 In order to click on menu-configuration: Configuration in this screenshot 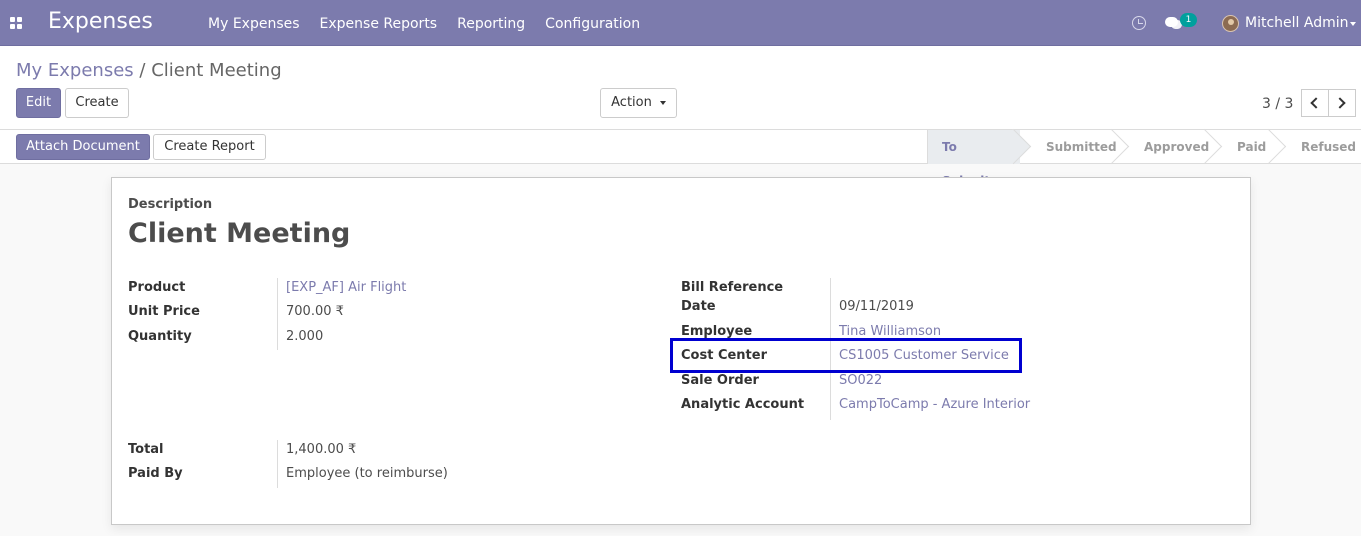, I will do `click(592, 23)`.